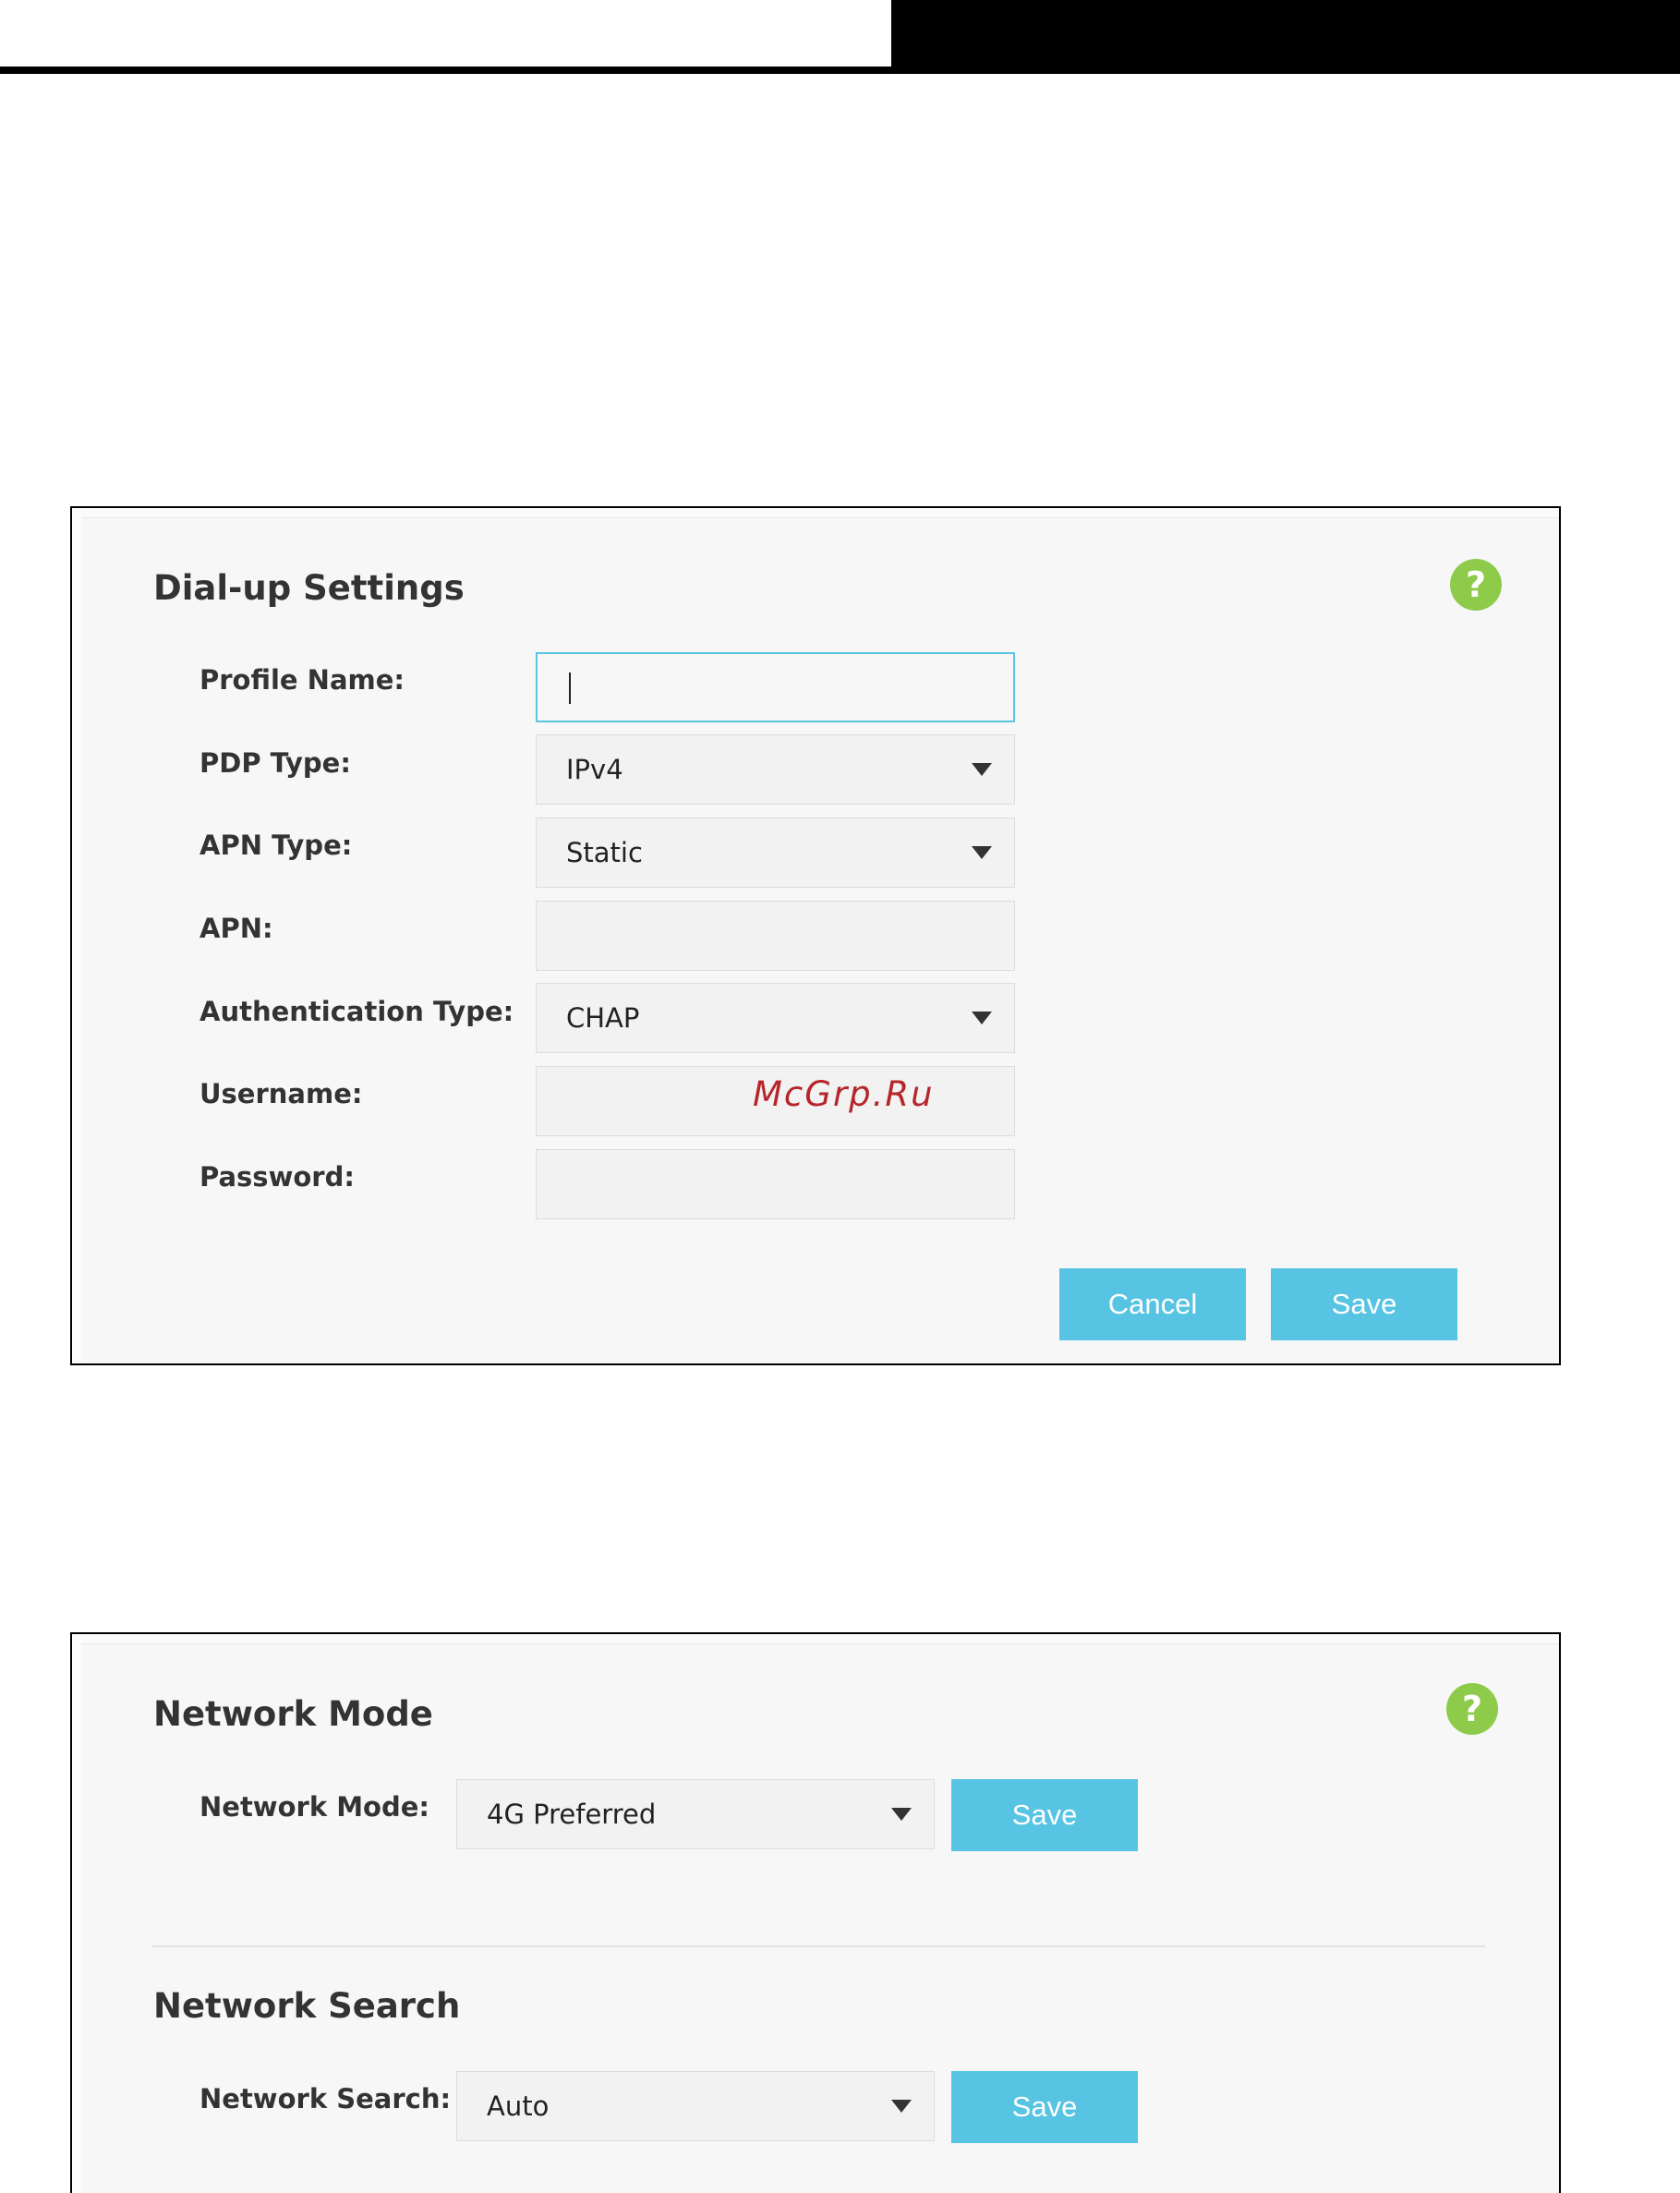 This screenshot has width=1680, height=2193. What do you see at coordinates (594, 770) in the screenshot?
I see `pdp-type-value: IPv4` at bounding box center [594, 770].